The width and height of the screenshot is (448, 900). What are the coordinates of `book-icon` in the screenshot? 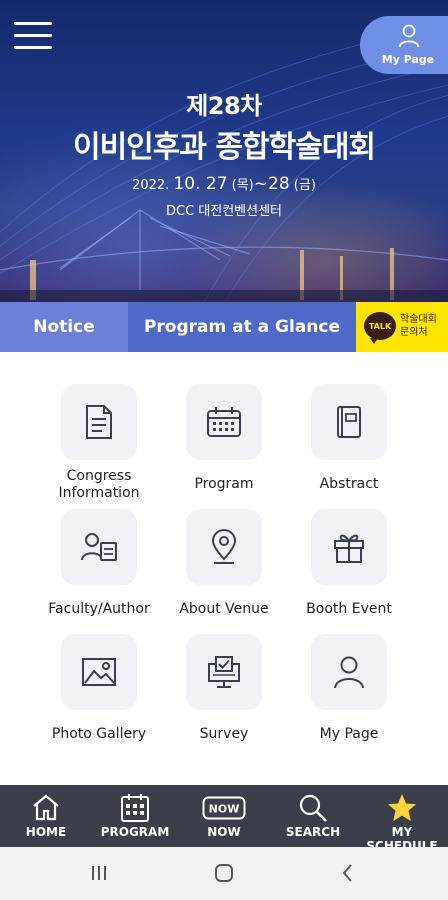 It's located at (349, 422).